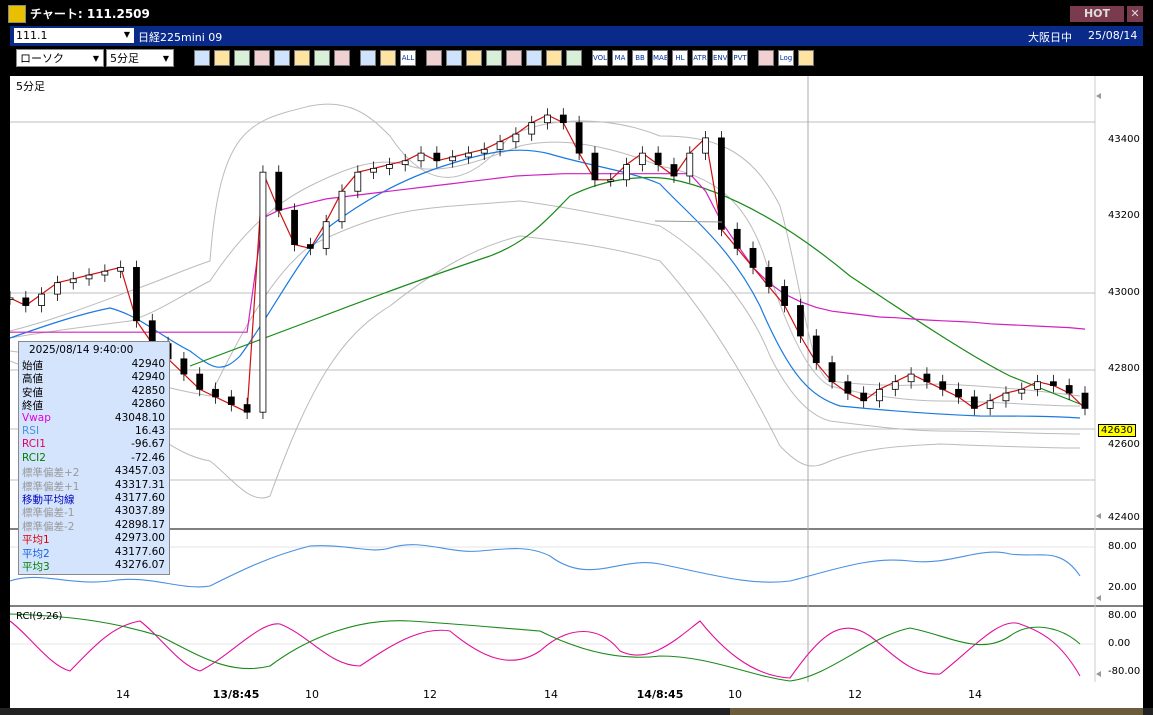  I want to click on symbol-name: 日経225mini 09, so click(180, 37).